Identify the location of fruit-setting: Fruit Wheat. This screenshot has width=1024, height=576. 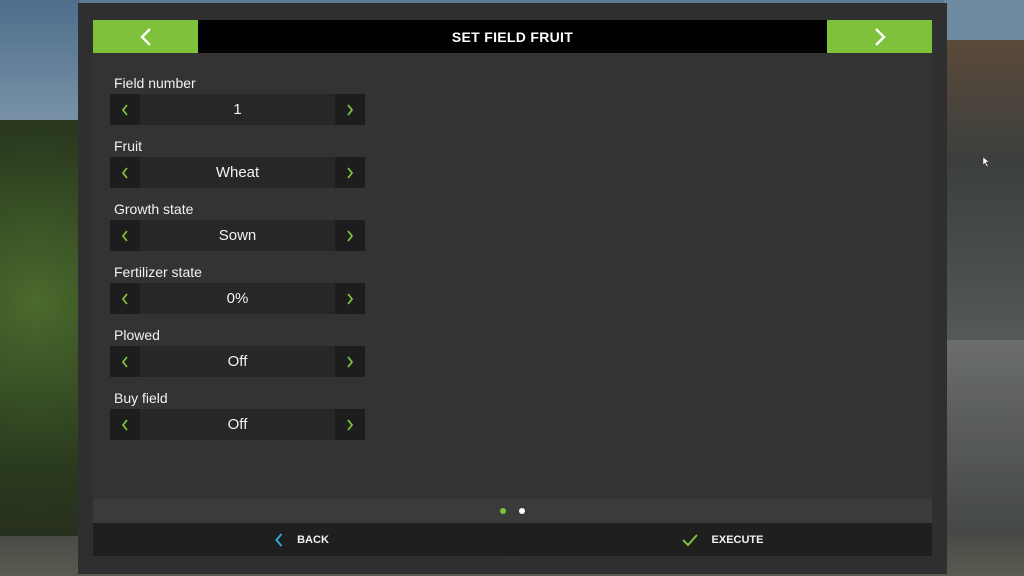
(237, 161).